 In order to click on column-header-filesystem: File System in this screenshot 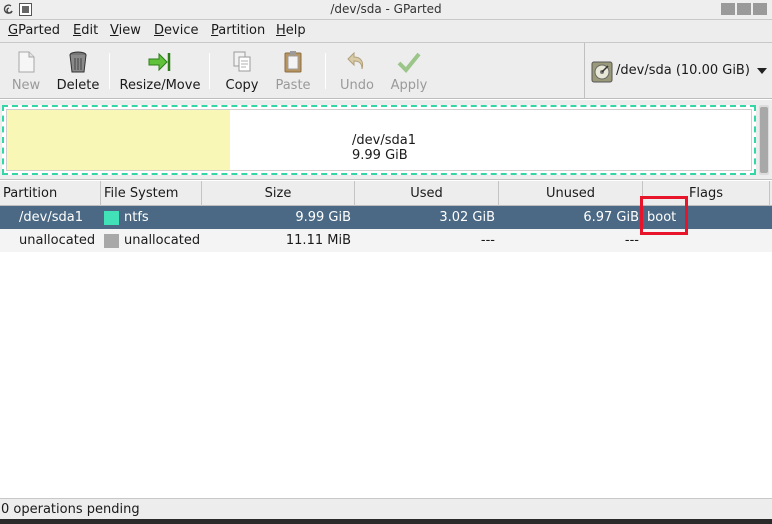, I will do `click(151, 193)`.